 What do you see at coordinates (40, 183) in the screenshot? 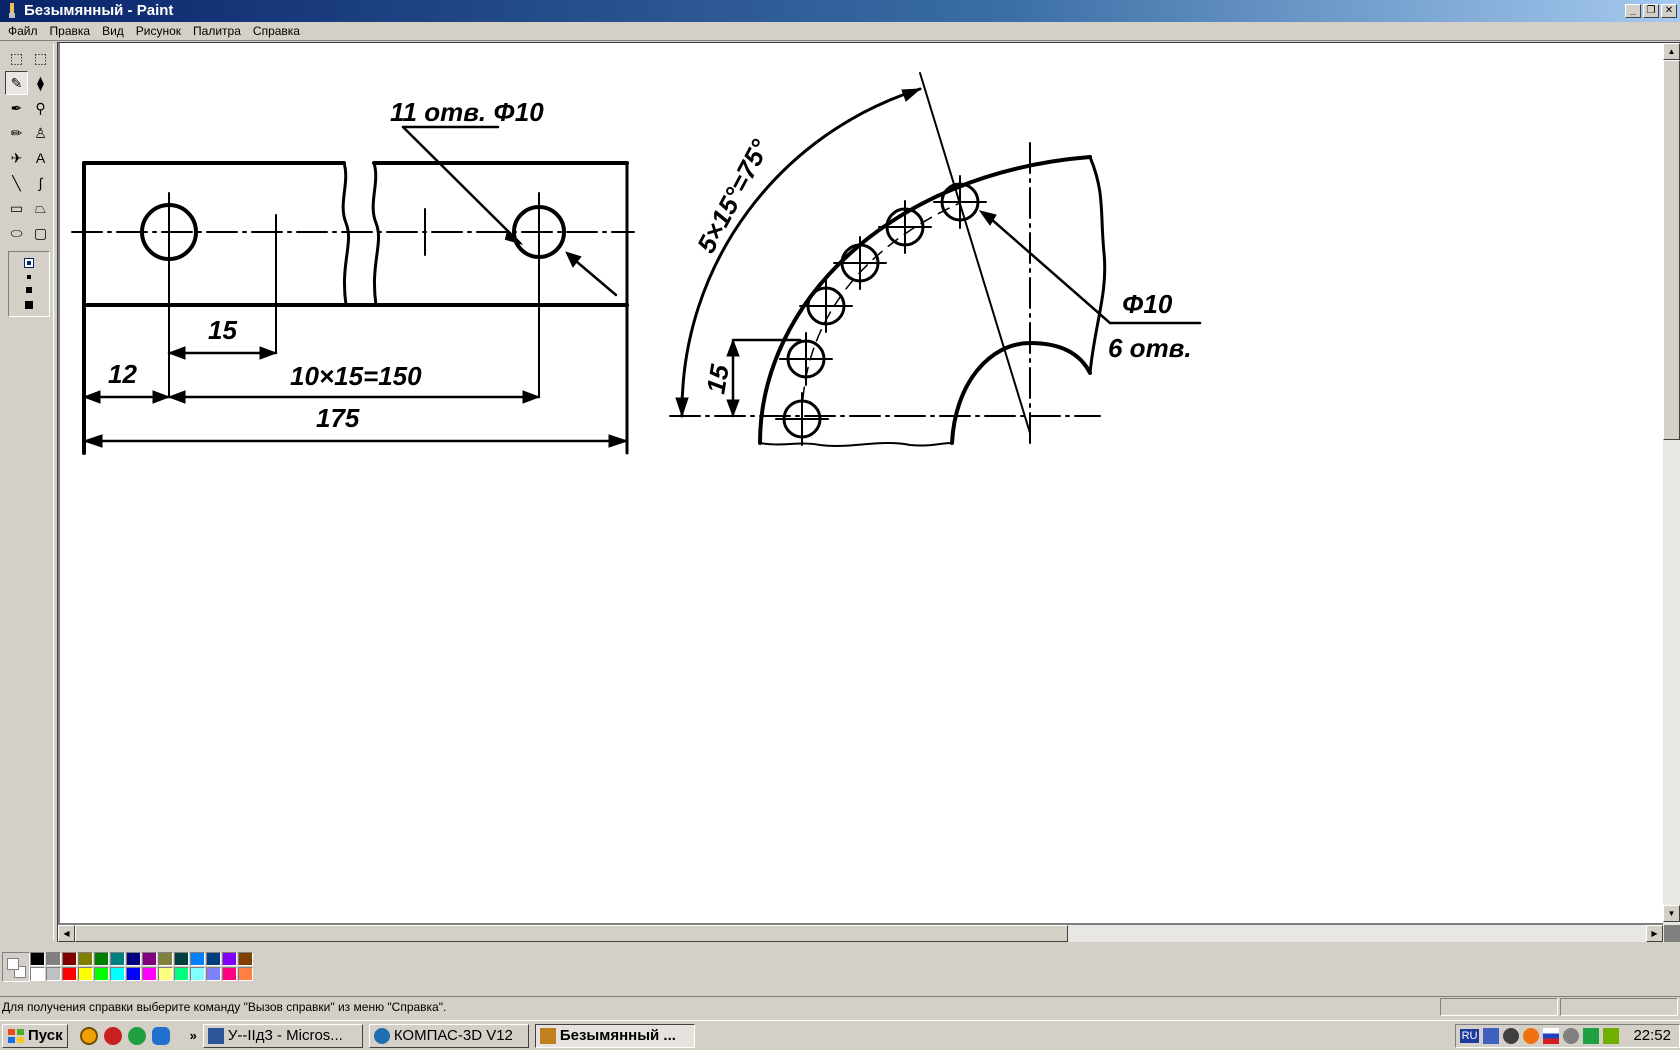
I see `curve-tool: ∫` at bounding box center [40, 183].